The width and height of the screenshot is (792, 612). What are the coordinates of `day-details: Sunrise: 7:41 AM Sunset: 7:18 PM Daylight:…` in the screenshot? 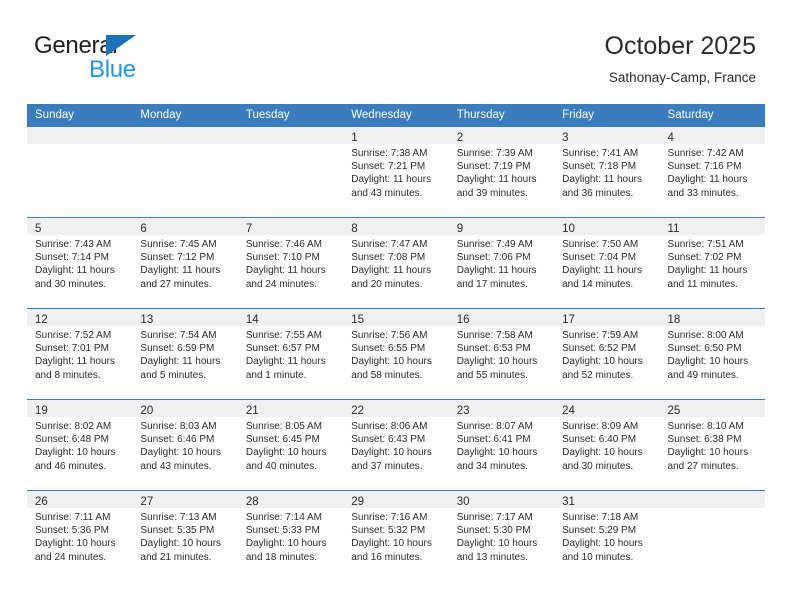 It's located at (606, 172).